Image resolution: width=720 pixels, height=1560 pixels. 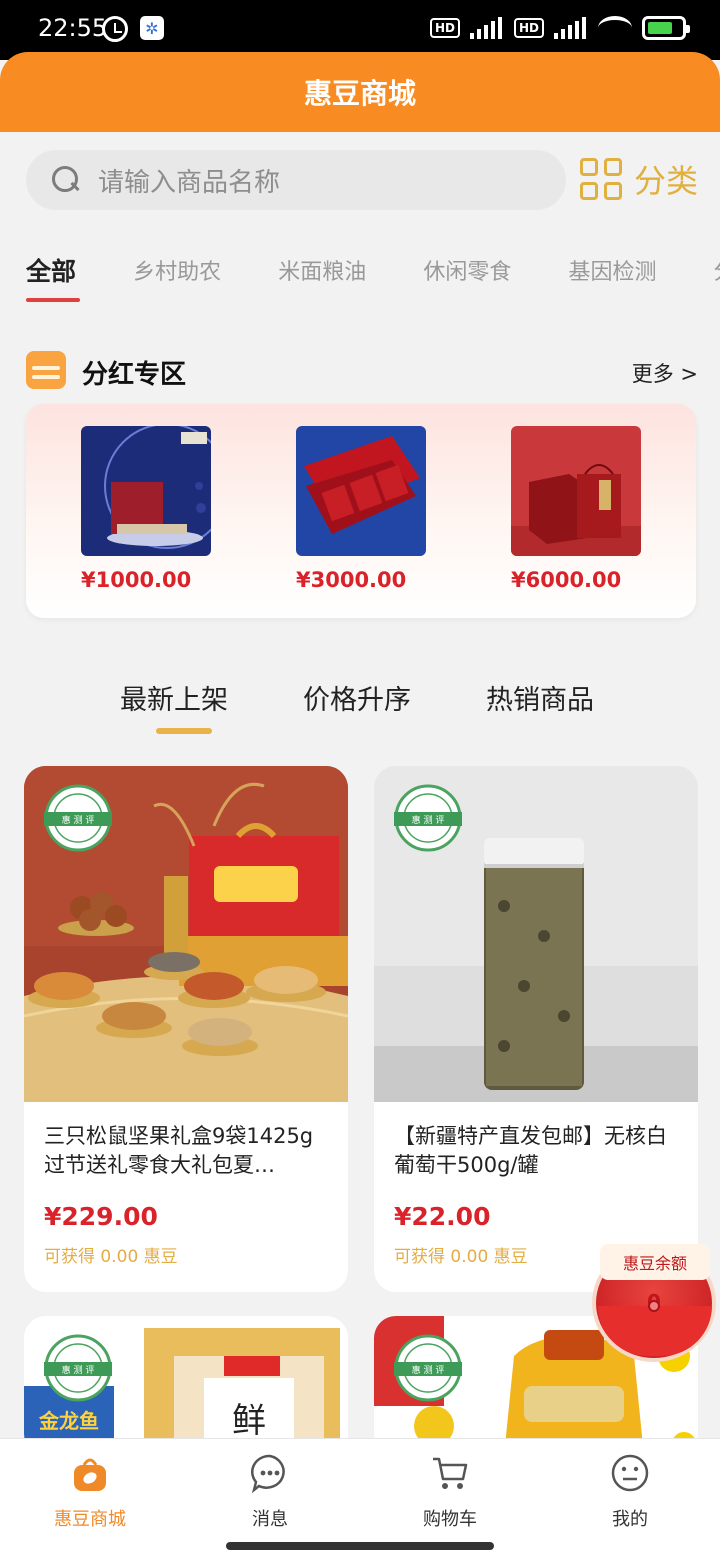 I want to click on smile-icon, so click(x=630, y=1473).